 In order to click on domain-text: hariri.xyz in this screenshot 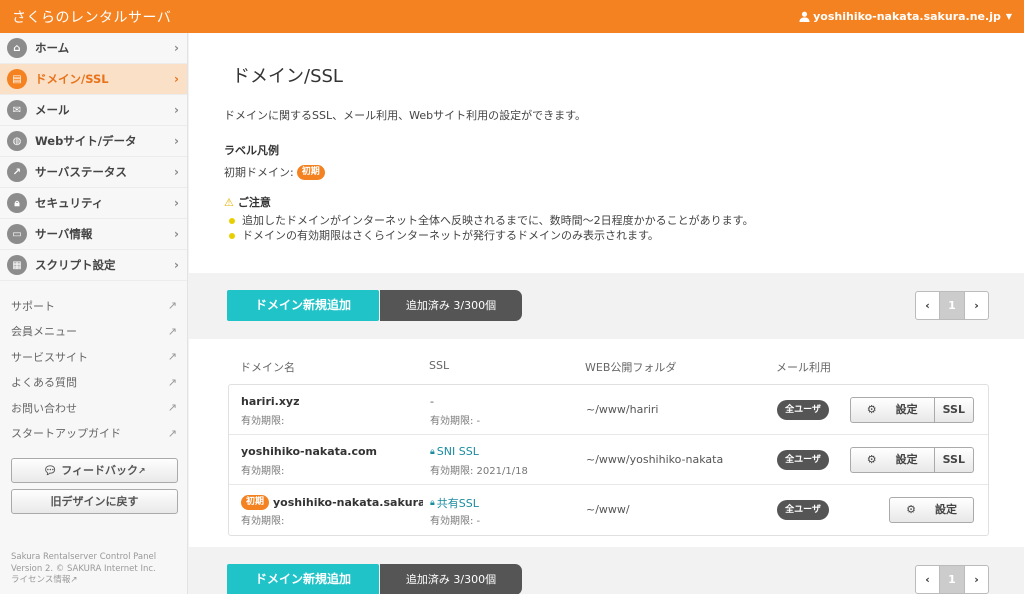, I will do `click(270, 401)`.